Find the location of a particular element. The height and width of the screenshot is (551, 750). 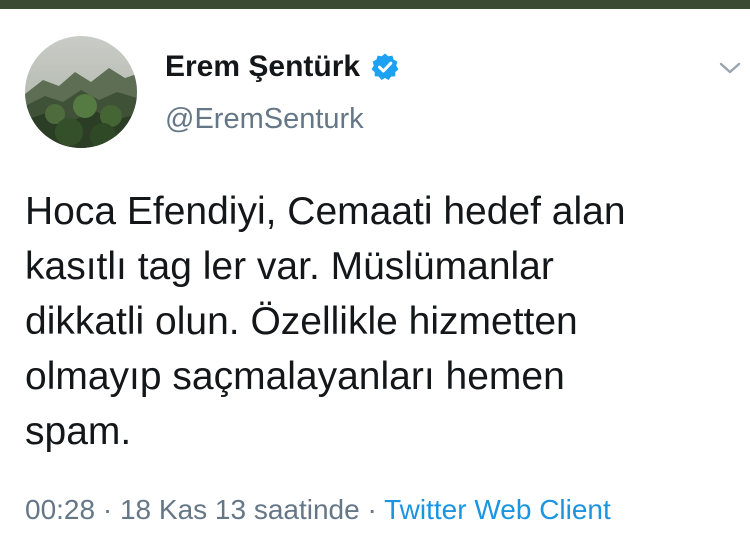

verified-badge-icon is located at coordinates (385, 67).